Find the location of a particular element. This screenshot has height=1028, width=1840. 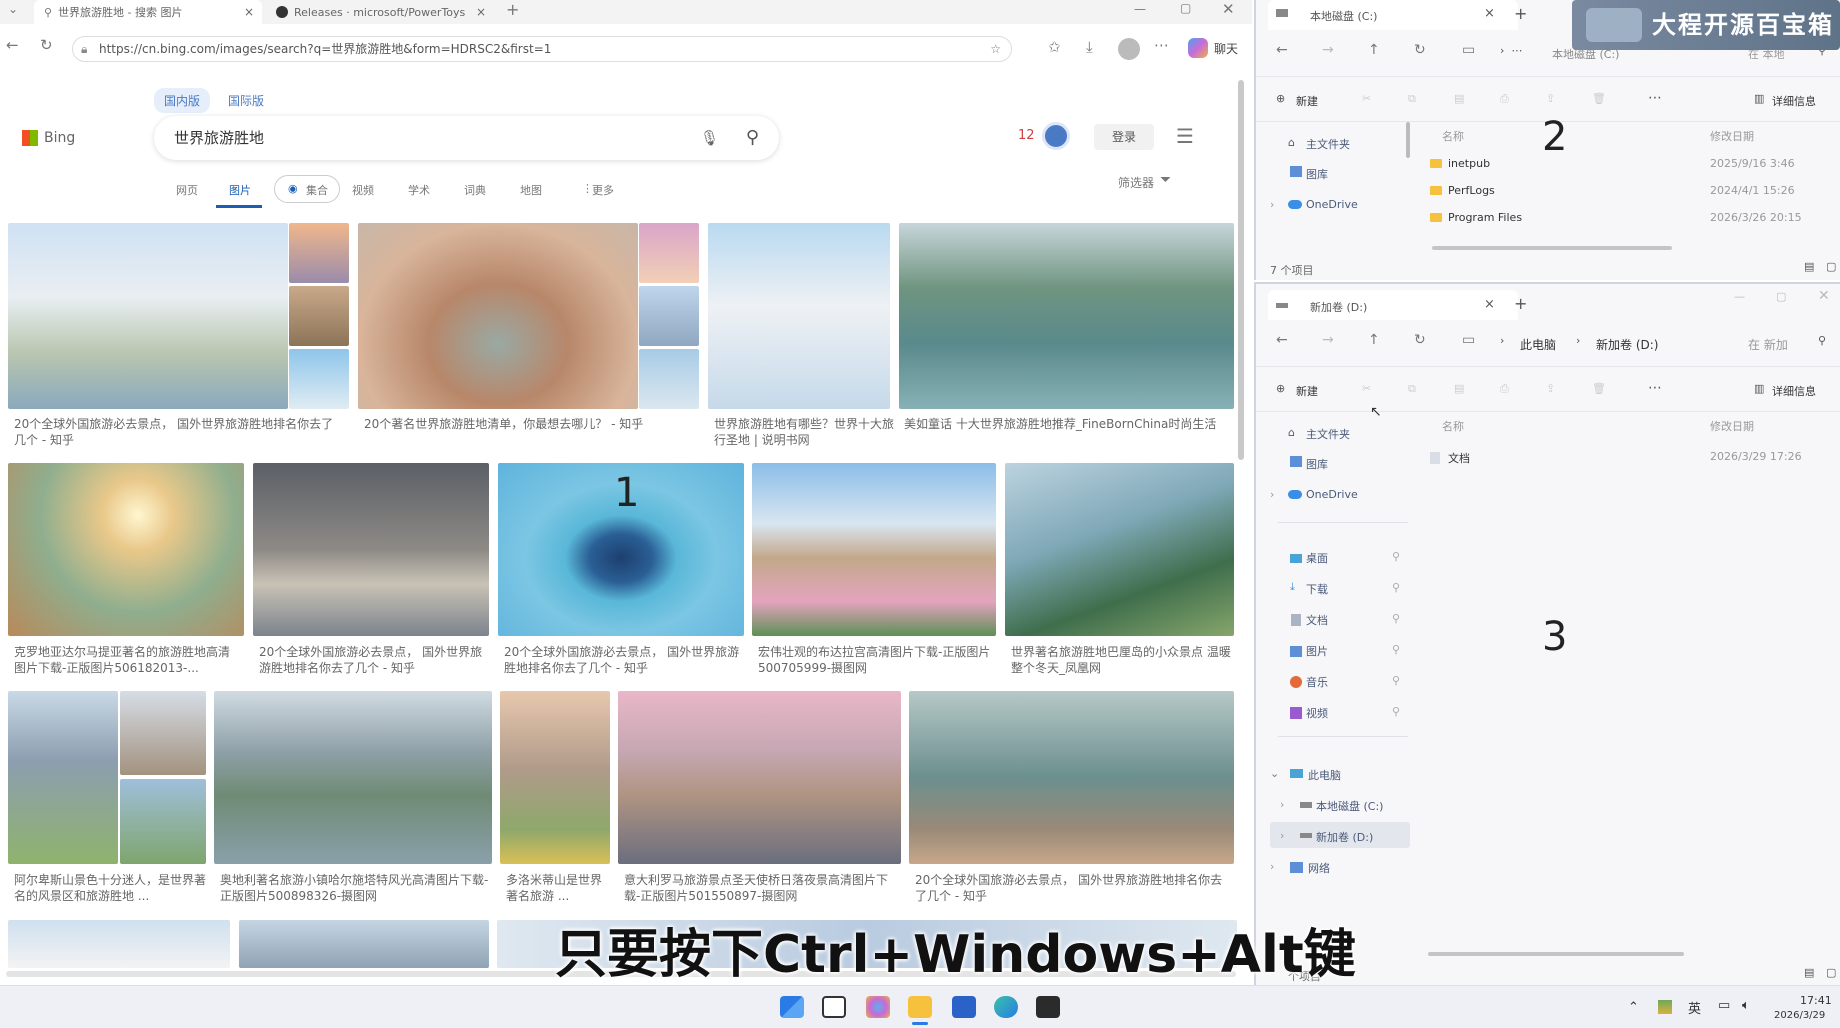

image-horseshoe-bend is located at coordinates (498, 316).